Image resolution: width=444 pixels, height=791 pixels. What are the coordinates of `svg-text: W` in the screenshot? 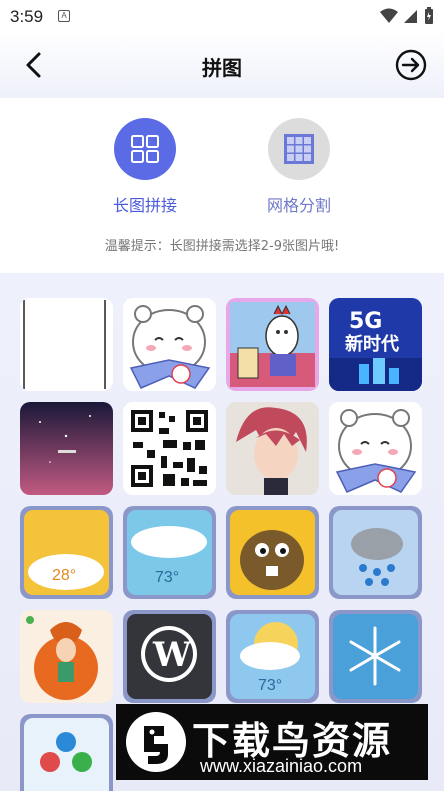 It's located at (172, 655).